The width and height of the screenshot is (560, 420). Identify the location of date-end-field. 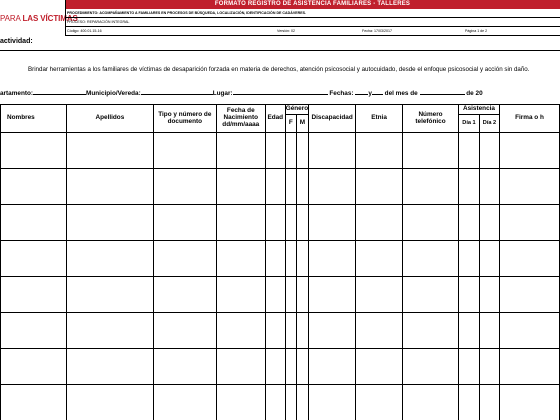
(377, 92).